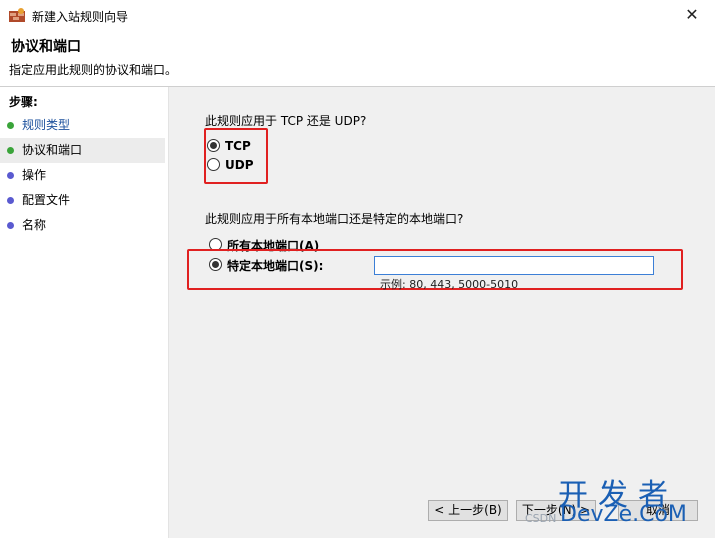  What do you see at coordinates (514, 265) in the screenshot?
I see `port-input` at bounding box center [514, 265].